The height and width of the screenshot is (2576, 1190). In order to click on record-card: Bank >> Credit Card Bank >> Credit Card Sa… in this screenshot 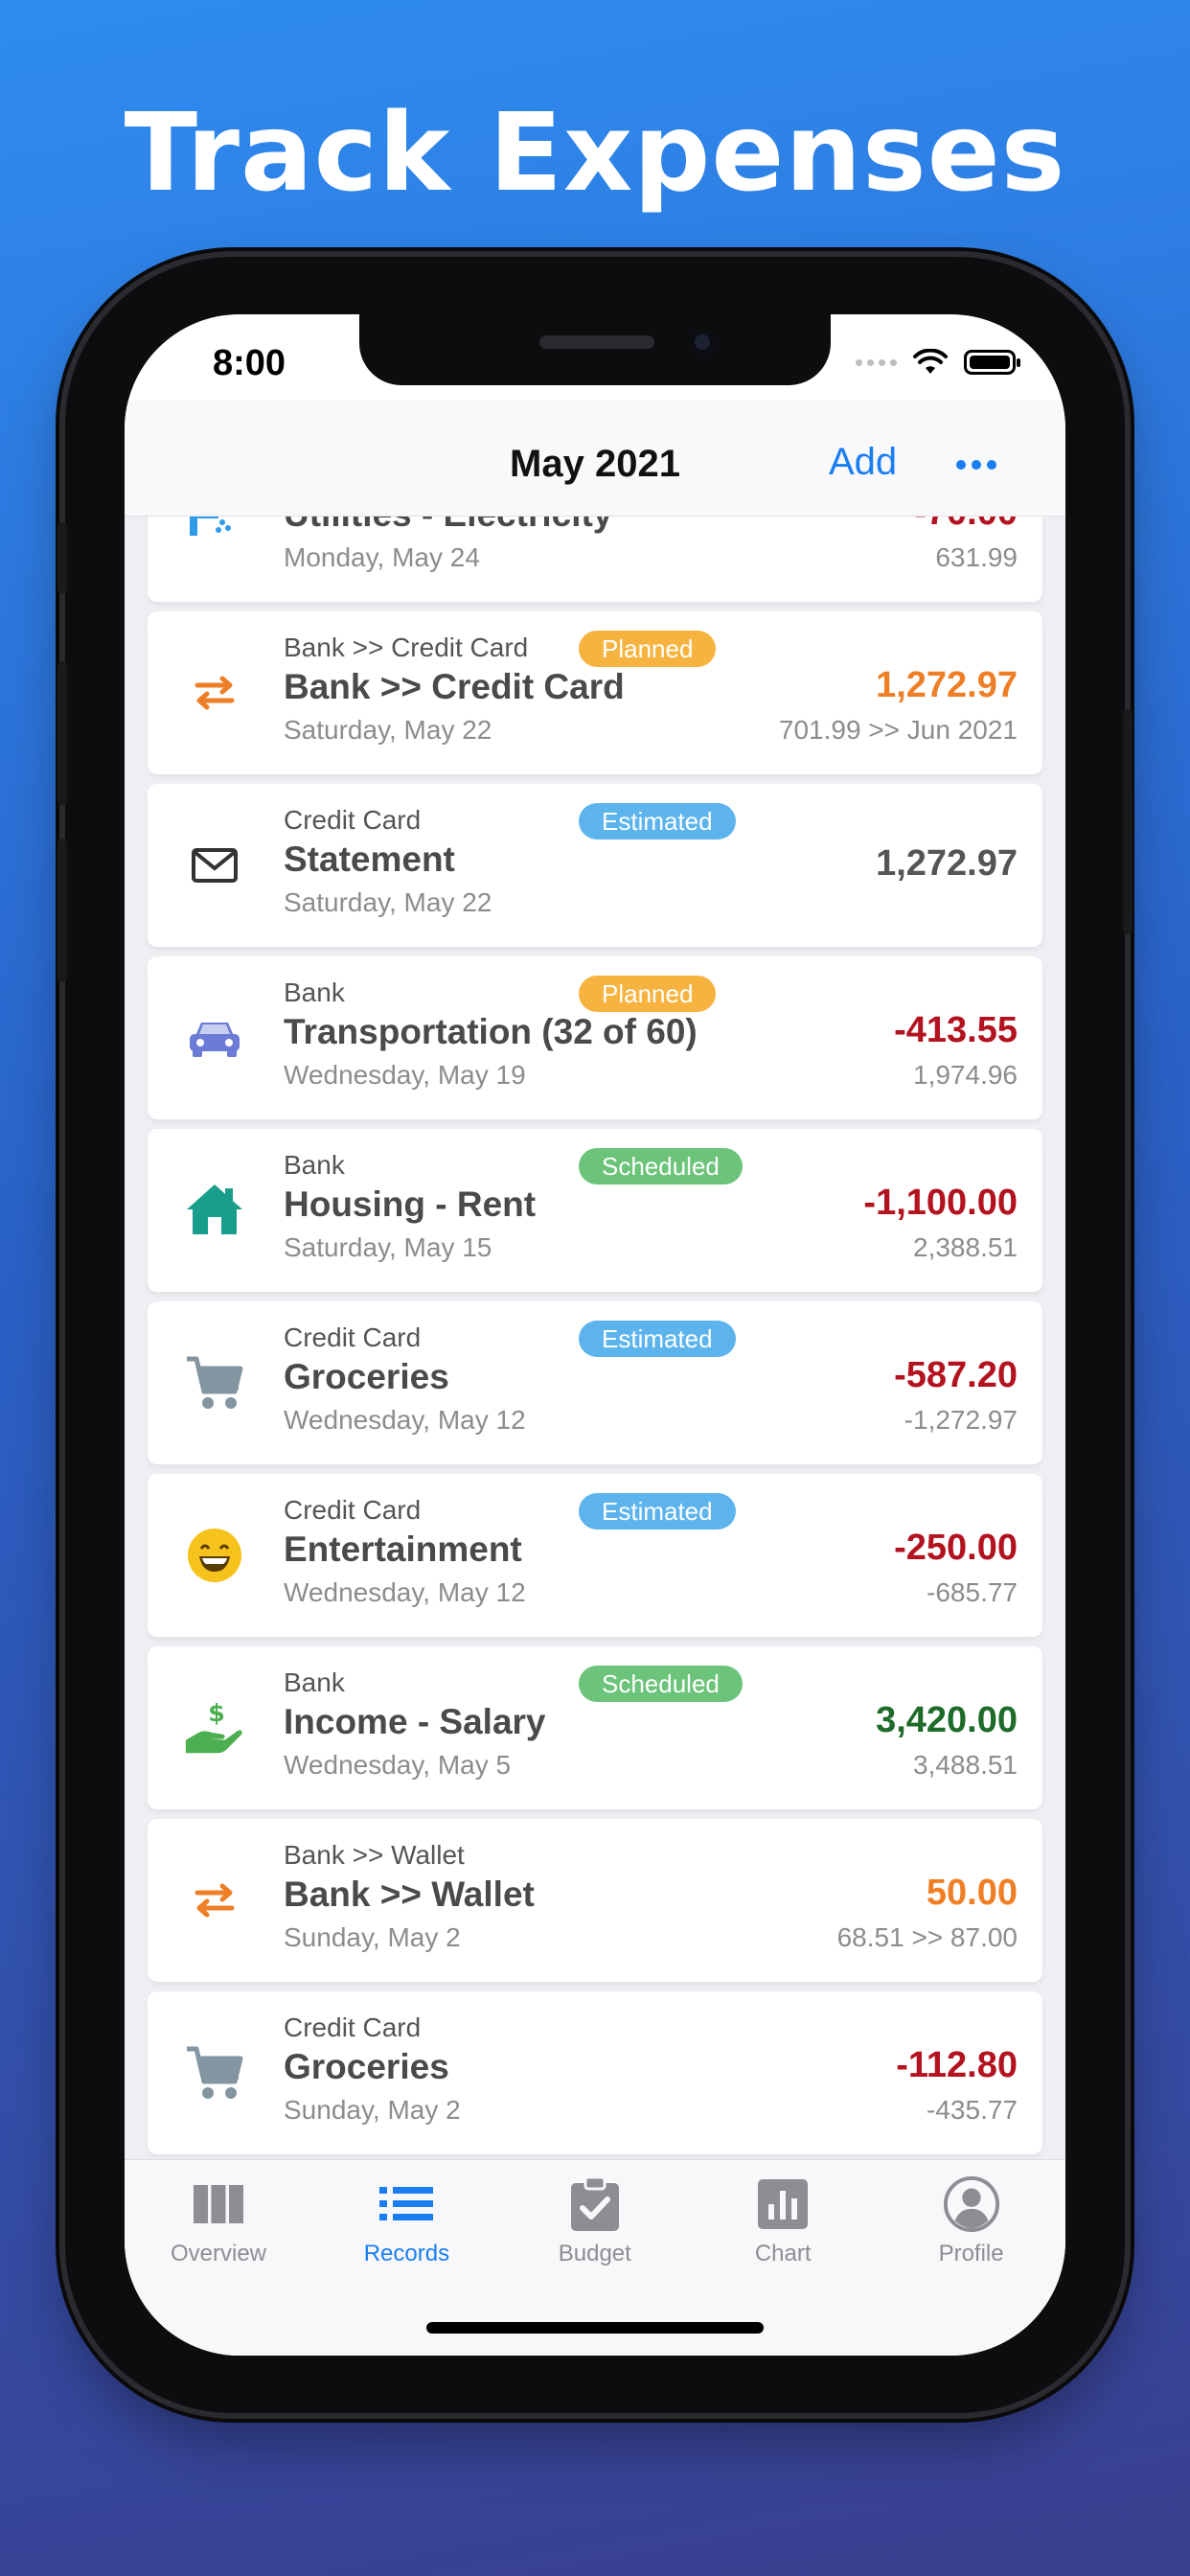, I will do `click(595, 692)`.